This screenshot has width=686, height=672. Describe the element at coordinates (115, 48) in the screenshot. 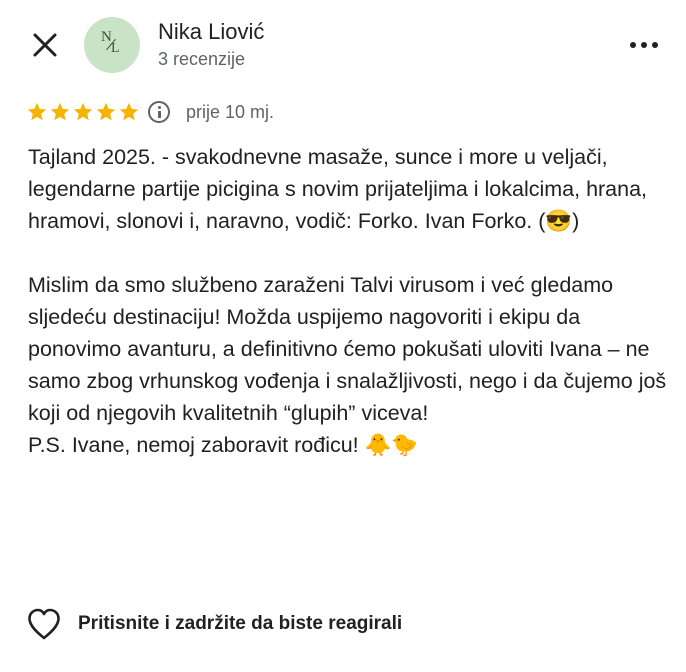

I see `avatar-initial-l: L` at that location.